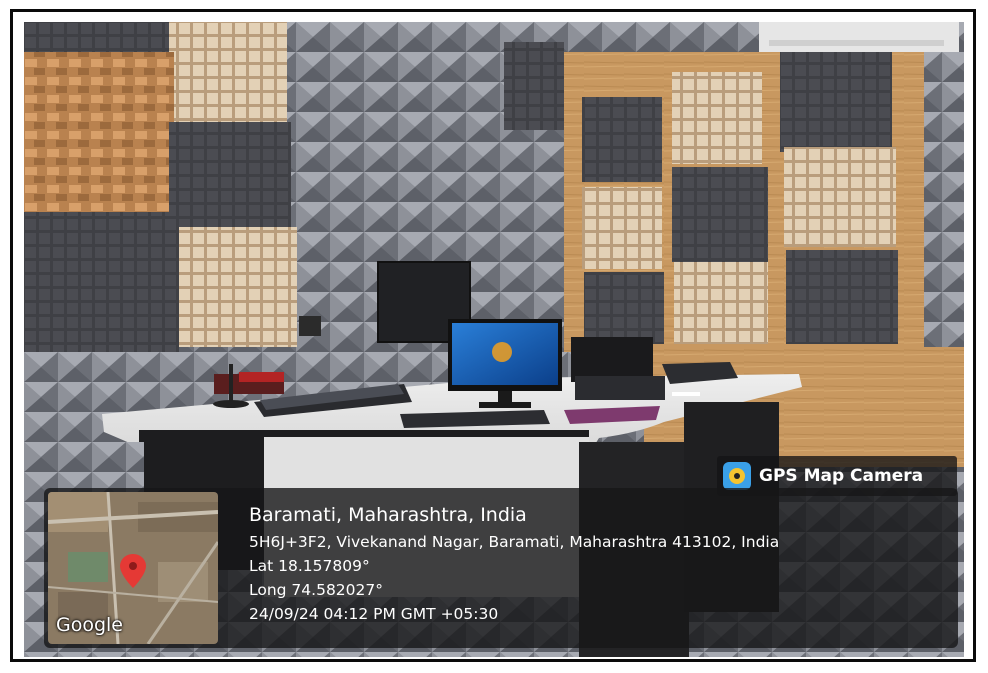 The width and height of the screenshot is (988, 673). What do you see at coordinates (133, 568) in the screenshot?
I see `satellite-minimap: Google` at bounding box center [133, 568].